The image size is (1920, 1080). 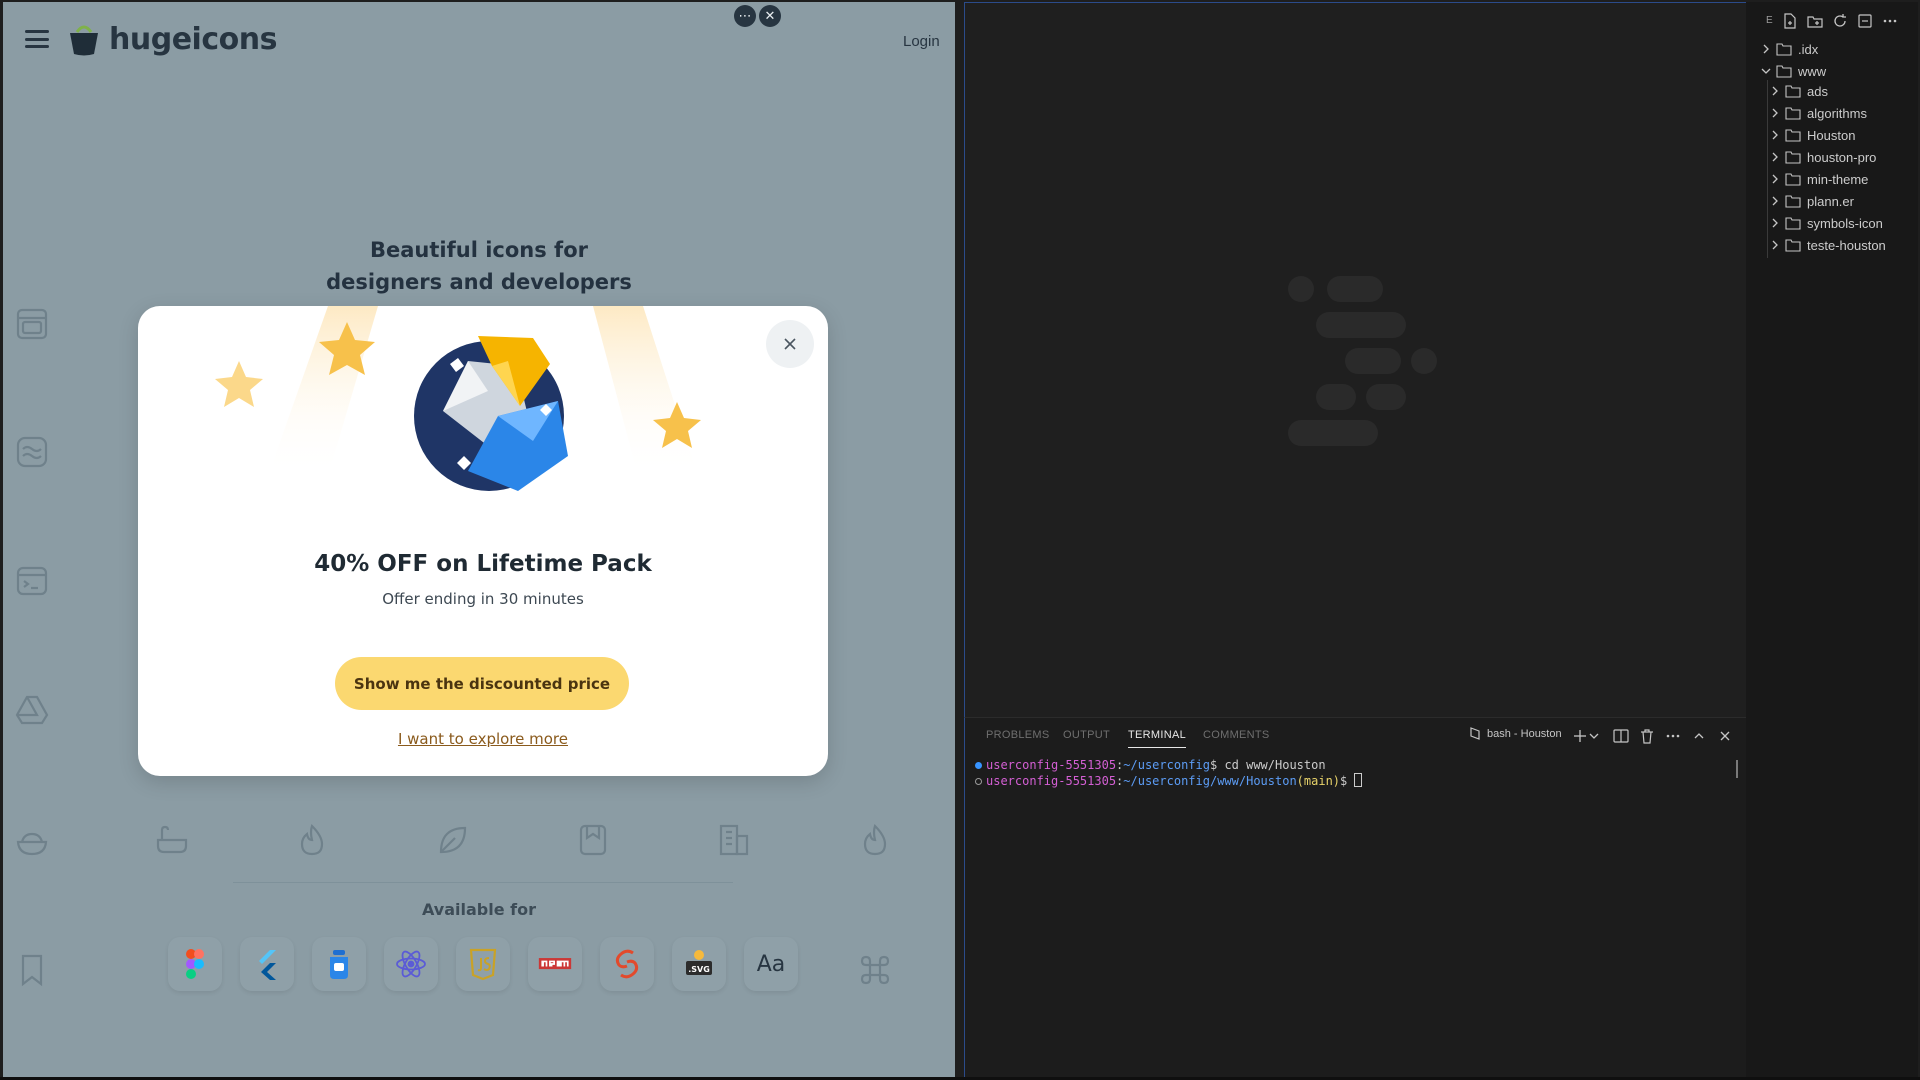 What do you see at coordinates (1725, 736) in the screenshot?
I see `close-panel-icon` at bounding box center [1725, 736].